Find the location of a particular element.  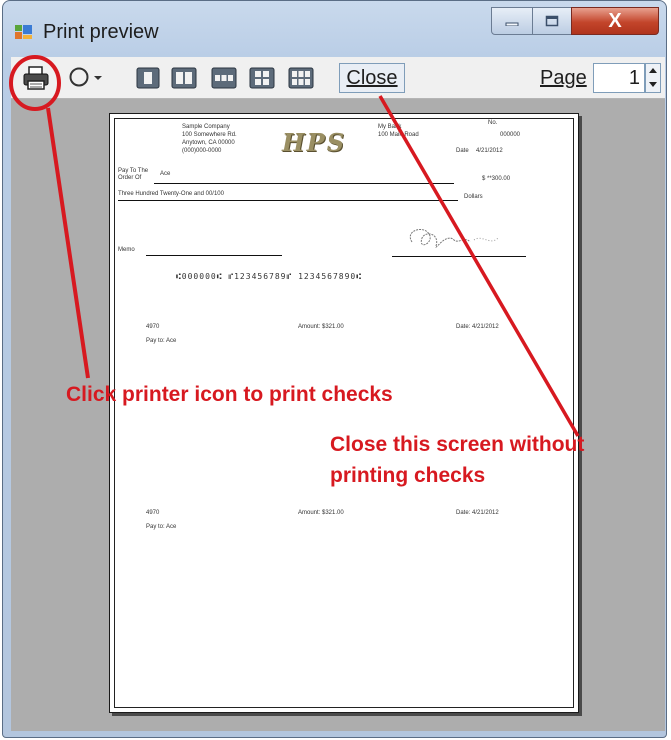

window-close-button: X is located at coordinates (615, 21).